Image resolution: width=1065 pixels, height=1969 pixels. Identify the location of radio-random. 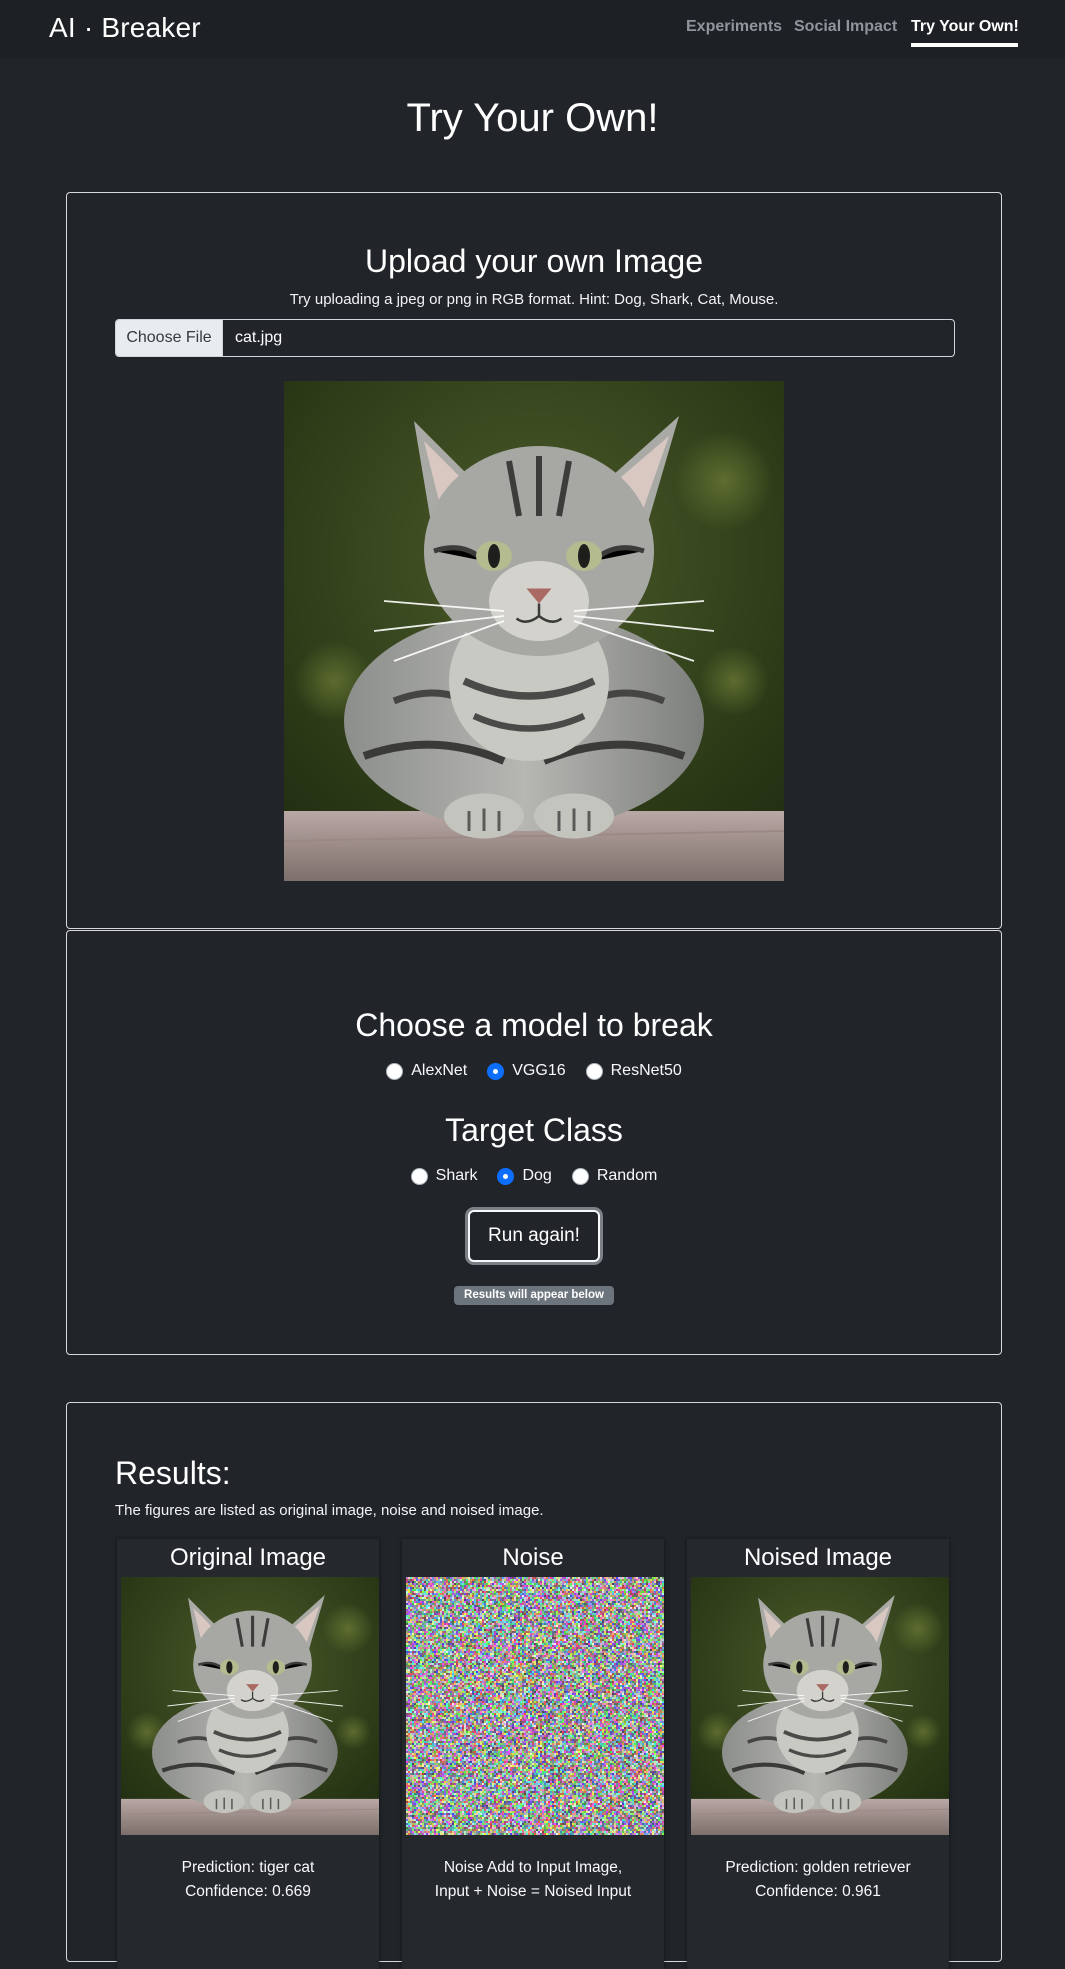
(580, 1176).